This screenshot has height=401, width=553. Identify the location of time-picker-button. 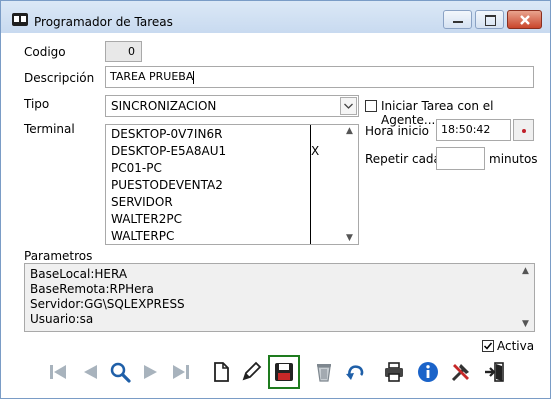
(523, 130).